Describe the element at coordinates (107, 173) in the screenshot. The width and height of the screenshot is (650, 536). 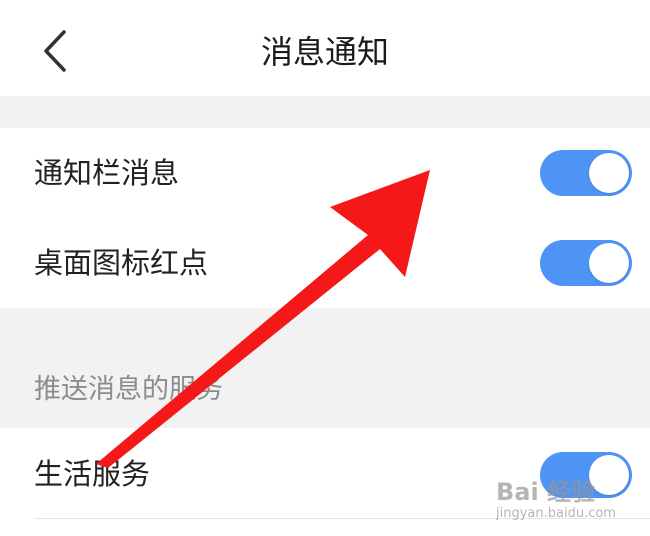
I see `setting-label: 通知栏消息` at that location.